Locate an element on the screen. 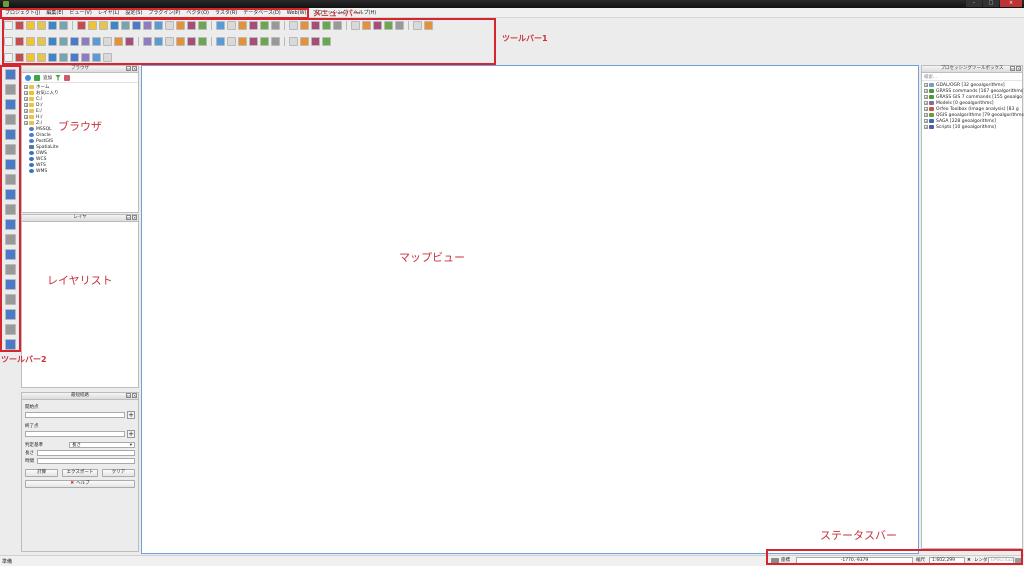 The height and width of the screenshot is (566, 1024). browser-panel-title-text: ブラウザ is located at coordinates (80, 68).